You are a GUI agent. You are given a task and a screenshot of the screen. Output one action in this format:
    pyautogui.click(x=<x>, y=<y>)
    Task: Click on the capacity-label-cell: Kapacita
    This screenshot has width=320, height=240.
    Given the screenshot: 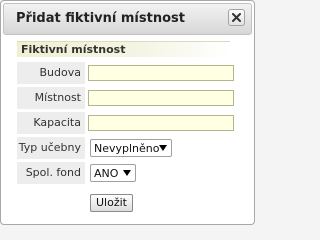 What is the action you would take?
    pyautogui.click(x=51, y=123)
    